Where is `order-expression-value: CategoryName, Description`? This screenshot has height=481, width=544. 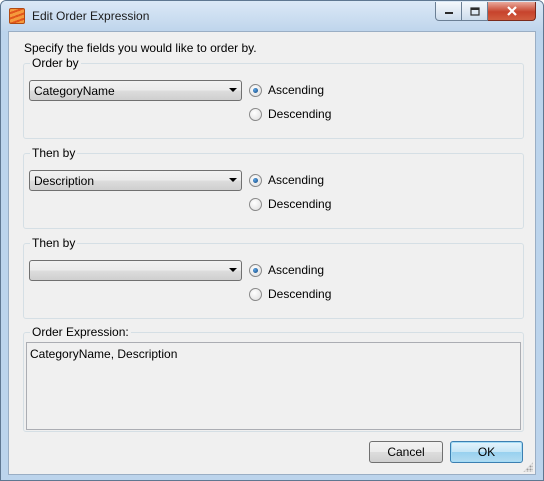 order-expression-value: CategoryName, Description is located at coordinates (104, 354).